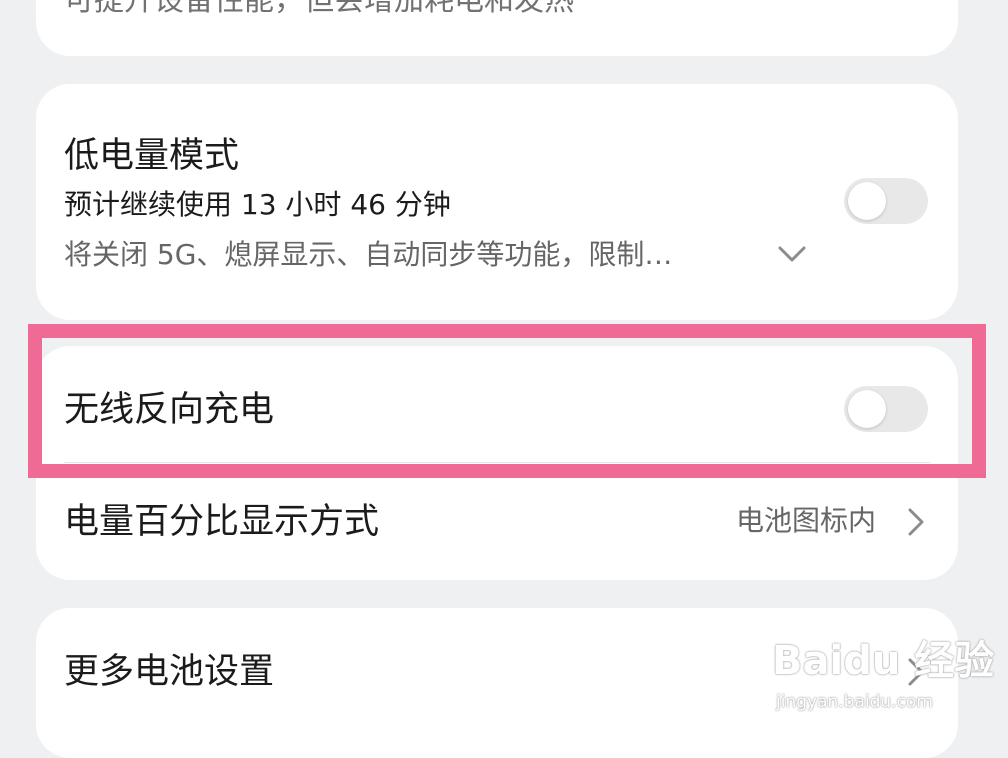  What do you see at coordinates (169, 672) in the screenshot?
I see `more-battery-settings-title: 更多电池设置` at bounding box center [169, 672].